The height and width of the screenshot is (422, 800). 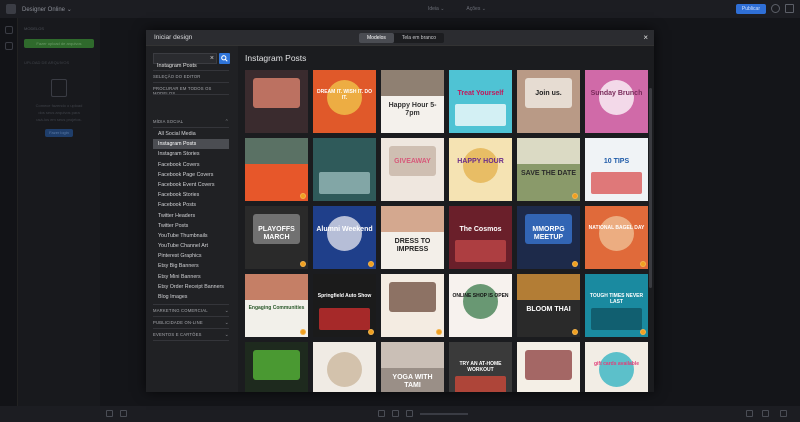 I want to click on close-icon: ×, so click(x=645, y=38).